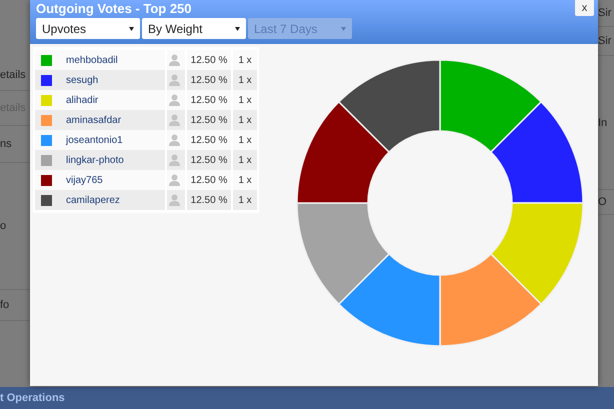 The width and height of the screenshot is (614, 409). What do you see at coordinates (5, 305) in the screenshot?
I see `background-label: fo` at bounding box center [5, 305].